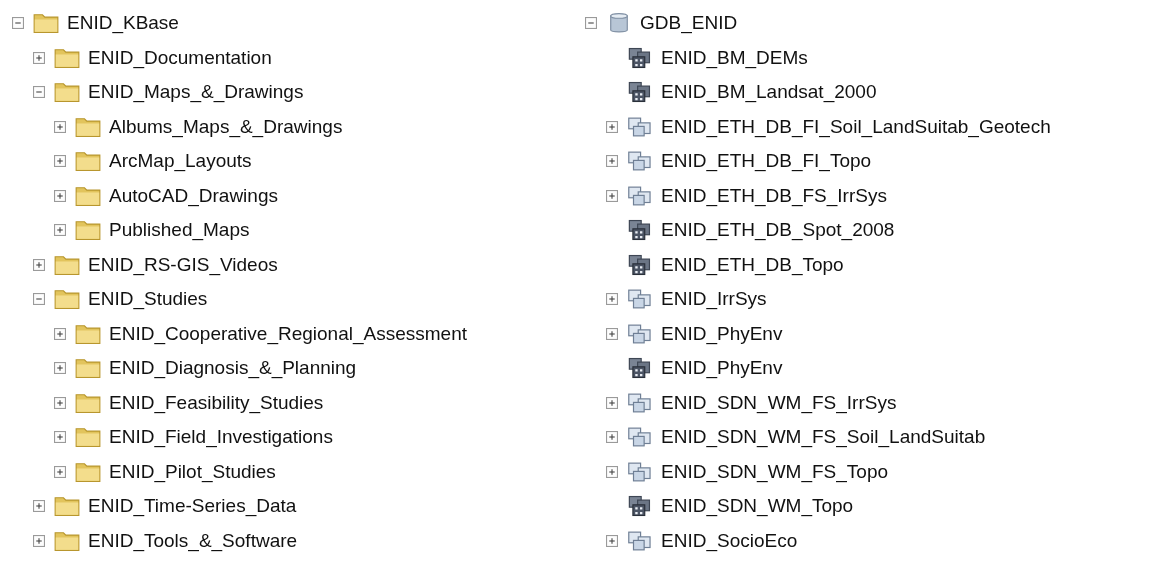 Image resolution: width=1163 pixels, height=584 pixels. I want to click on tree-item-label: ENID_KBase, so click(123, 23).